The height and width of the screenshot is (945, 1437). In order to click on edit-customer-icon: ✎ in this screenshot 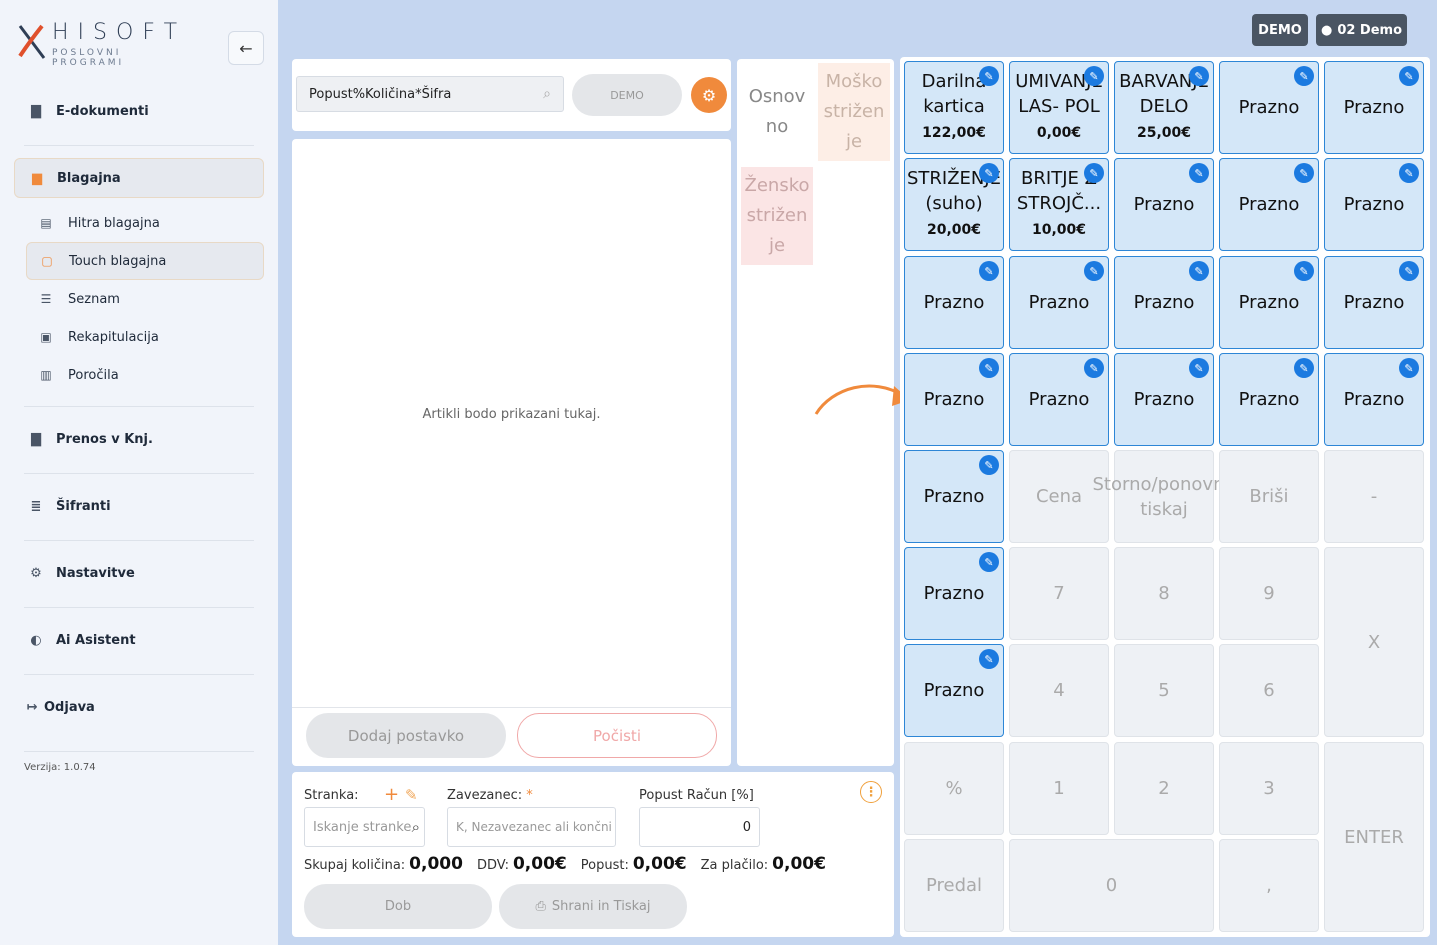, I will do `click(411, 795)`.